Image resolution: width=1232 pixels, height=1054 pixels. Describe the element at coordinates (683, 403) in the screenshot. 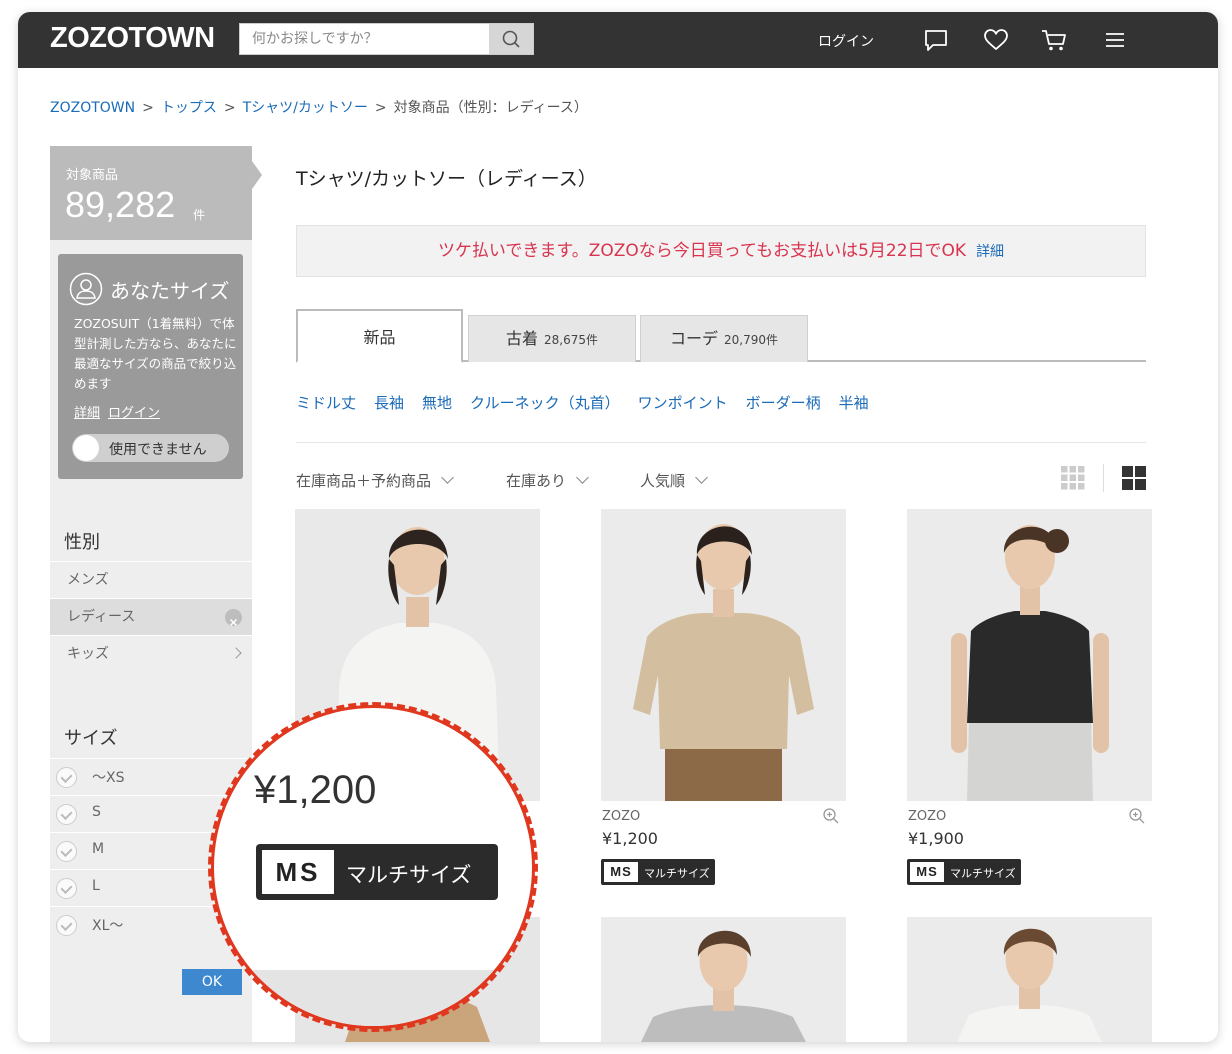

I see `tag-link: ワンポイント` at that location.